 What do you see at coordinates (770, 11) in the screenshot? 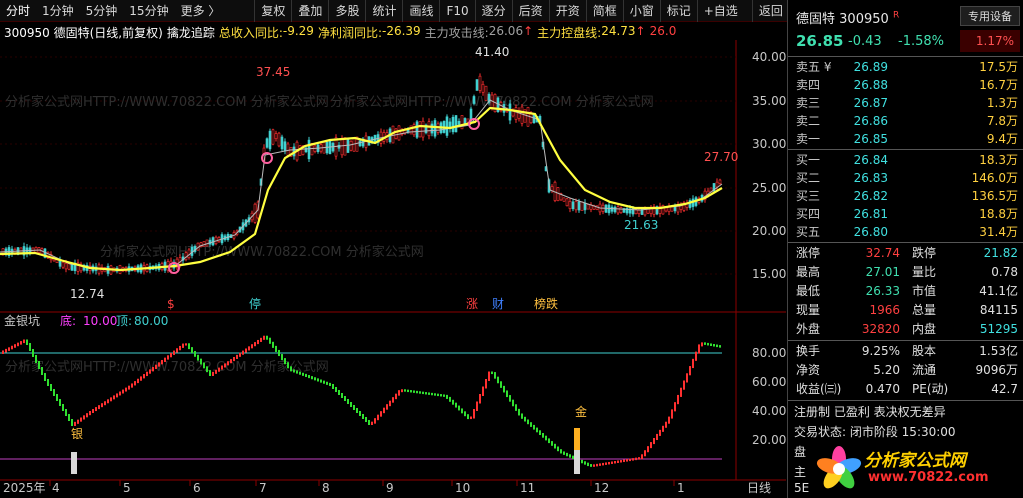
I see `toolbar-item-back: 返回` at bounding box center [770, 11].